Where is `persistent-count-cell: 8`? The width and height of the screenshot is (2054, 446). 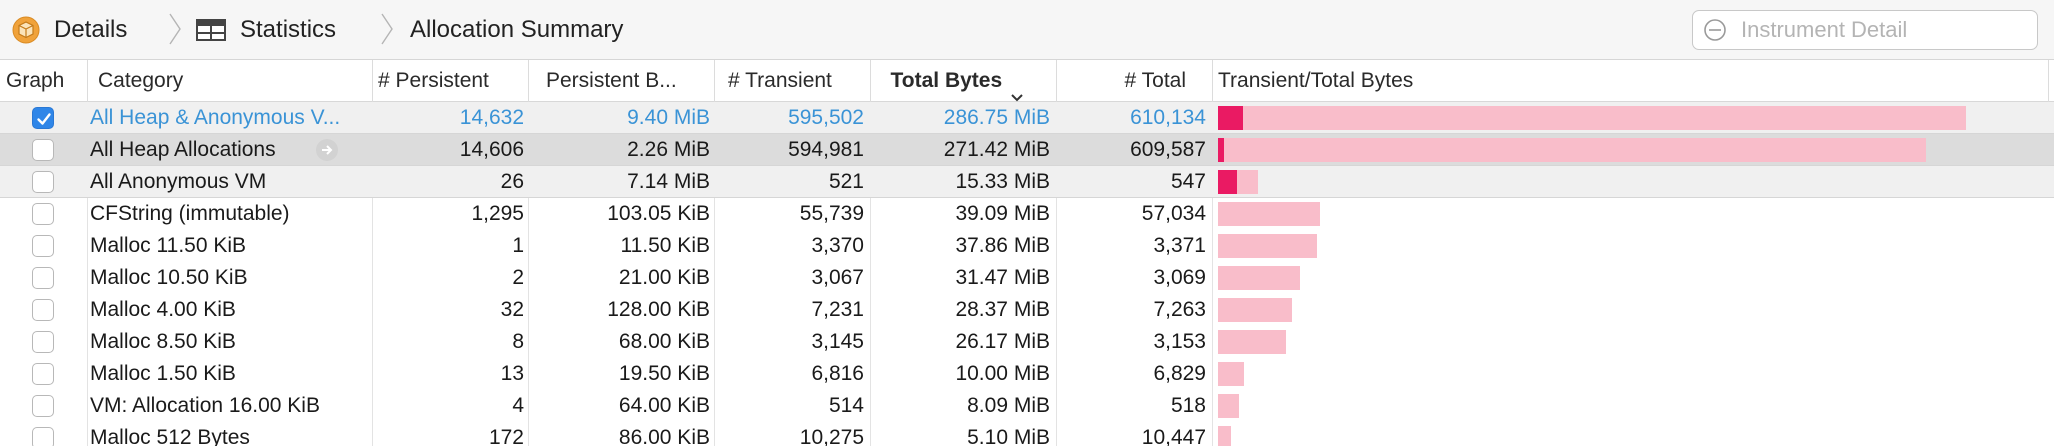
persistent-count-cell: 8 is located at coordinates (518, 341).